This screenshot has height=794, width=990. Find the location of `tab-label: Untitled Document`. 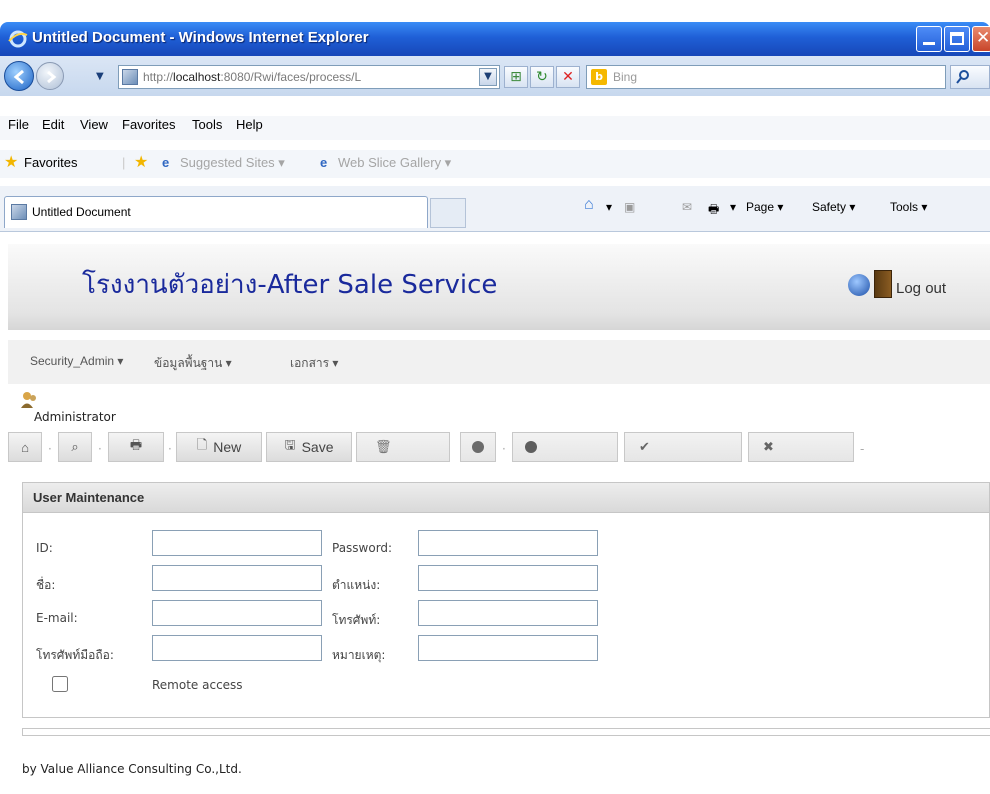

tab-label: Untitled Document is located at coordinates (81, 212).